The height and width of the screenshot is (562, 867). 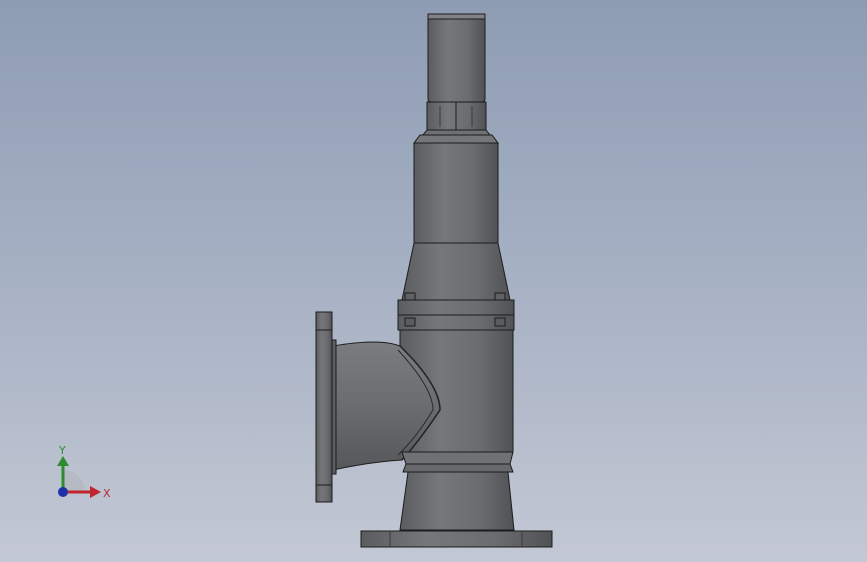 I want to click on bonnet, so click(x=456, y=217).